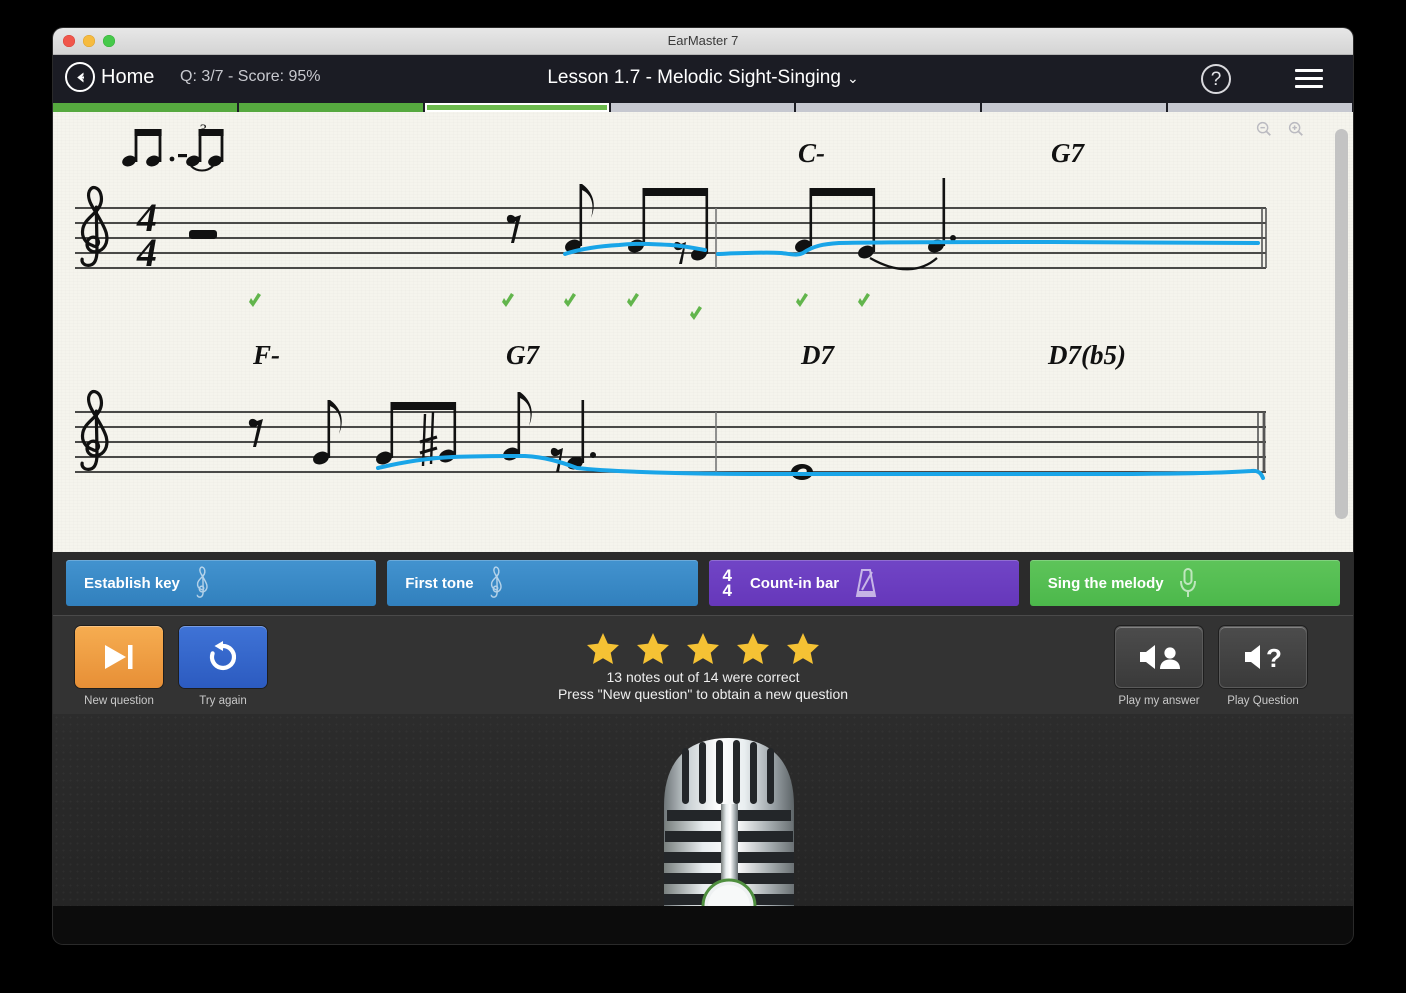  I want to click on time-signature-display: 4 4, so click(727, 583).